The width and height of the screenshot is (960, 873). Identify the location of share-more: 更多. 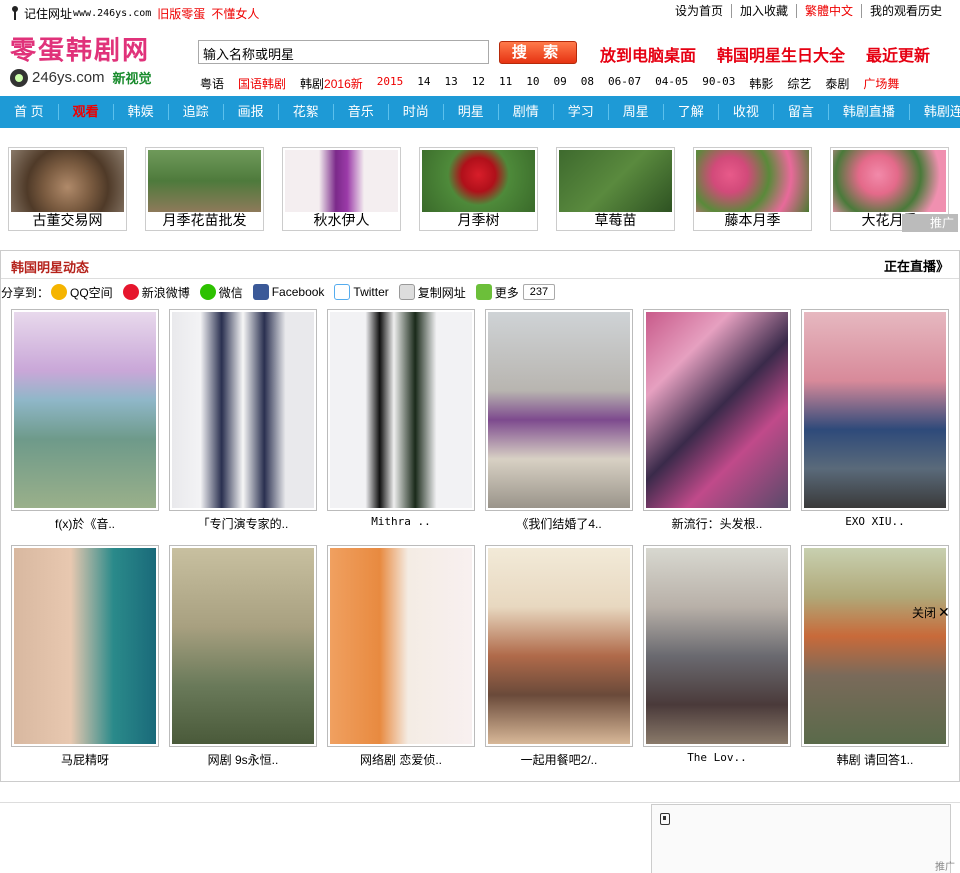
(497, 292).